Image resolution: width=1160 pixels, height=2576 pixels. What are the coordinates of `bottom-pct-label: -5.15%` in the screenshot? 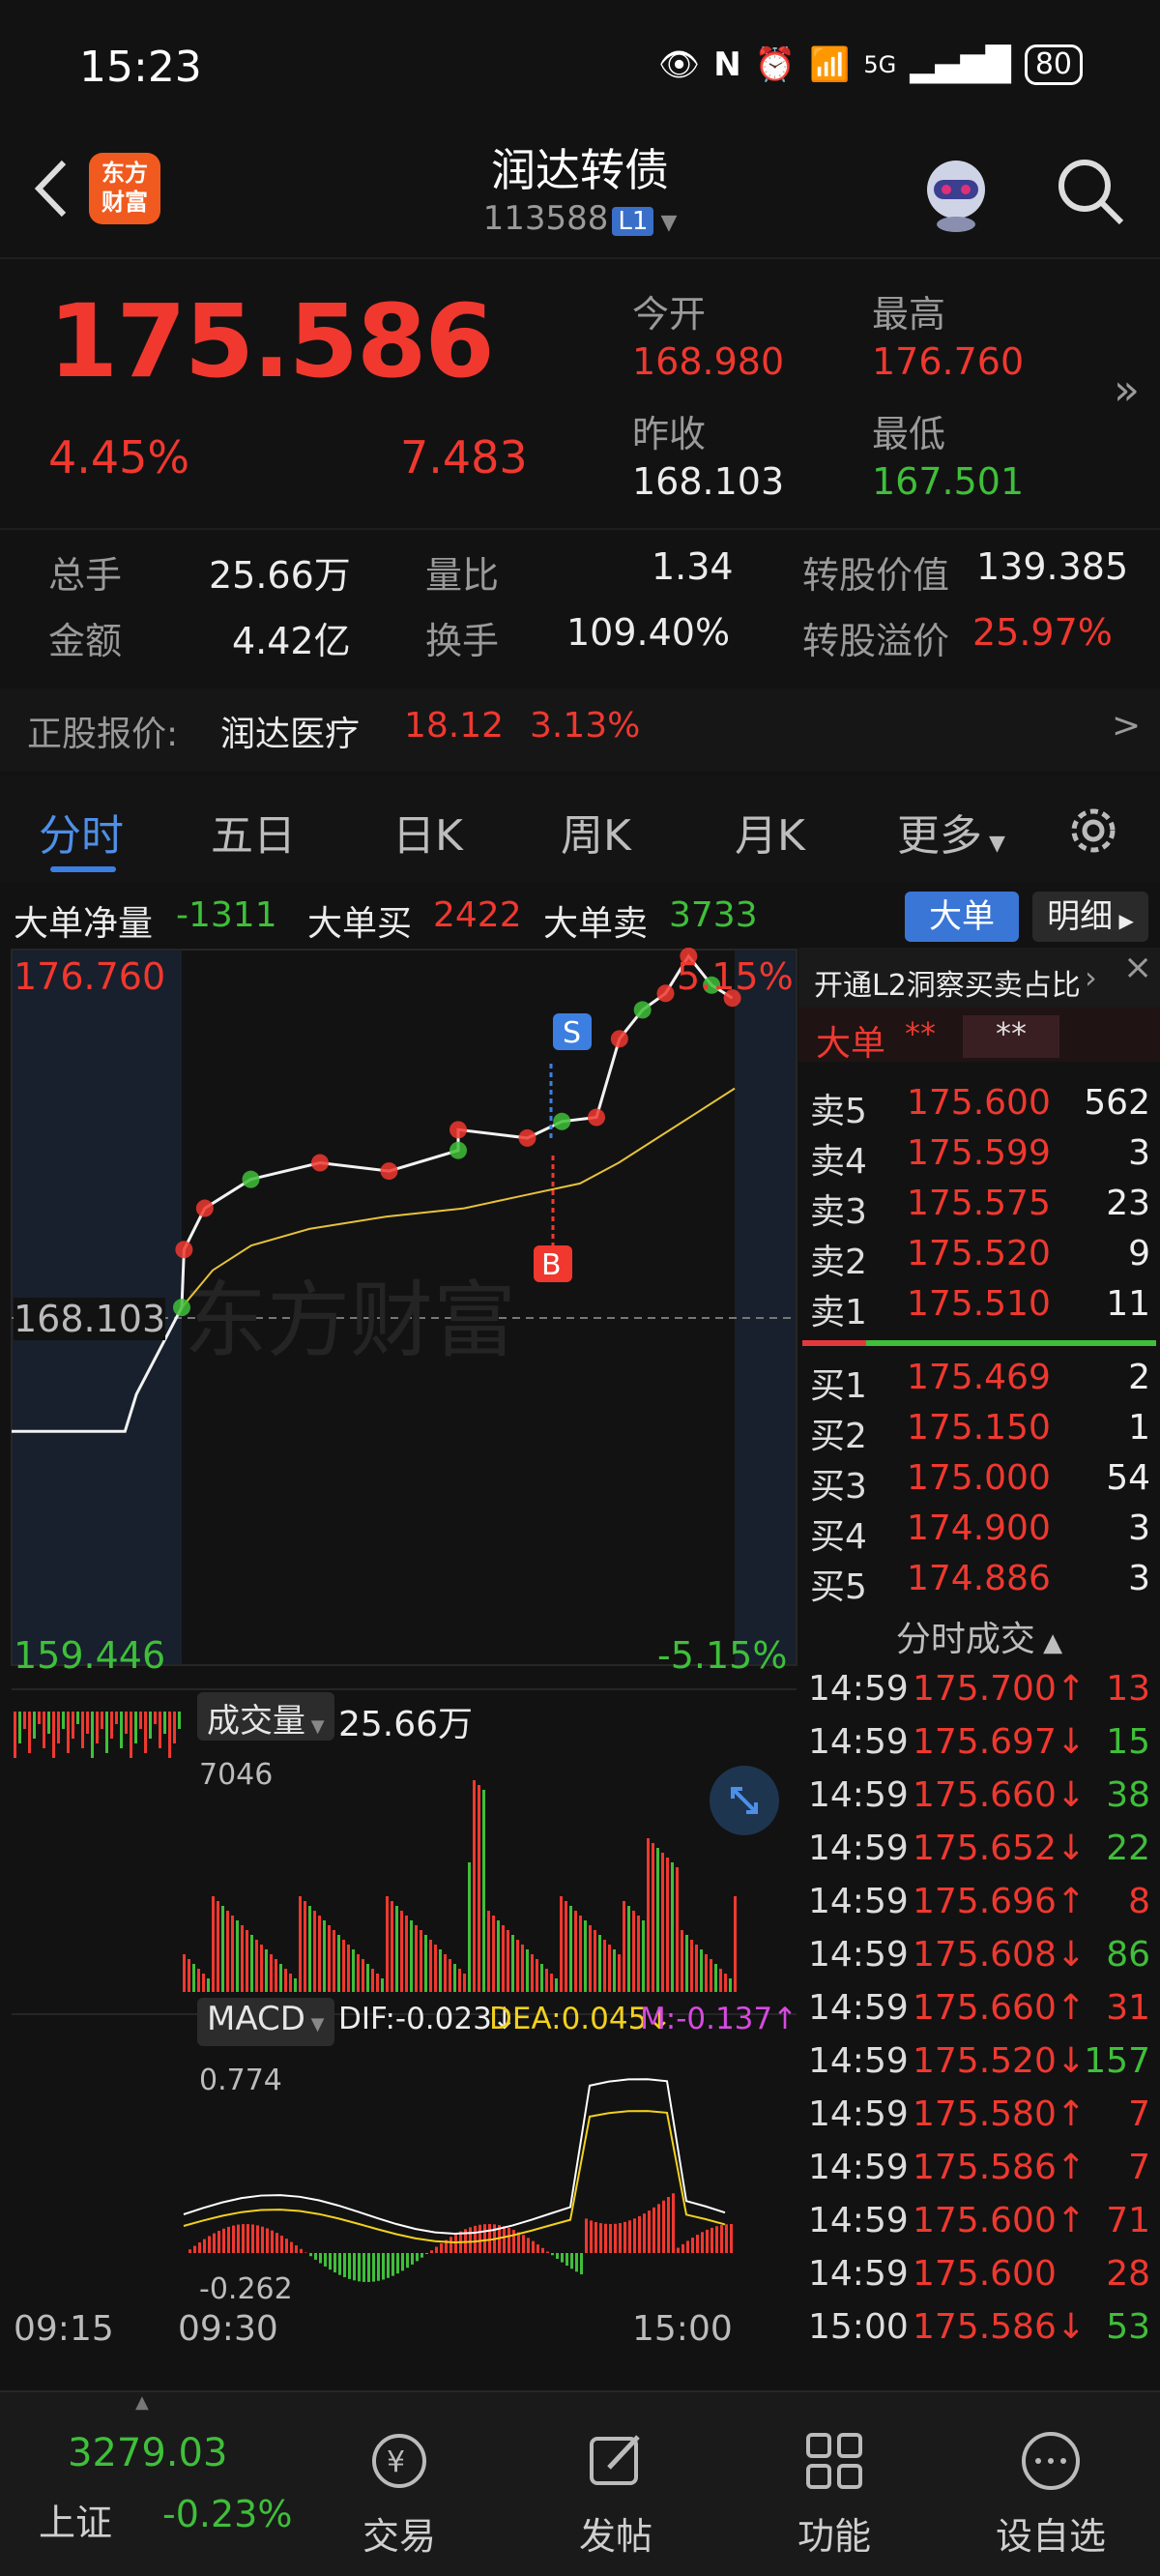 It's located at (723, 1655).